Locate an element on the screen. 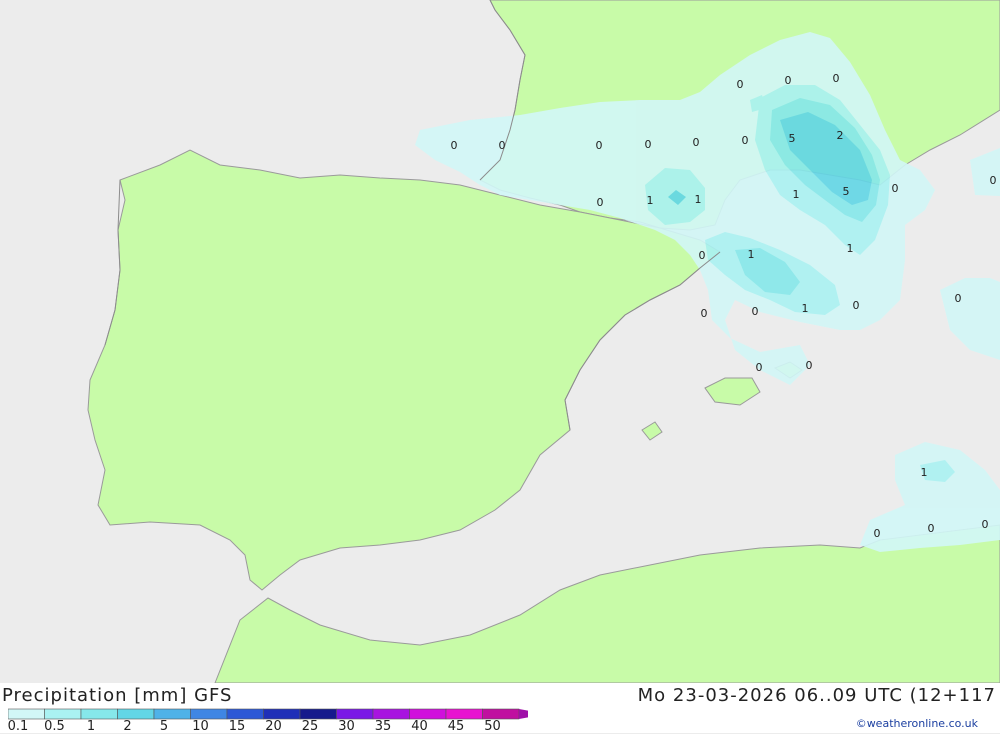 This screenshot has height=734, width=1000. scale-tick-label: 45 is located at coordinates (456, 726).